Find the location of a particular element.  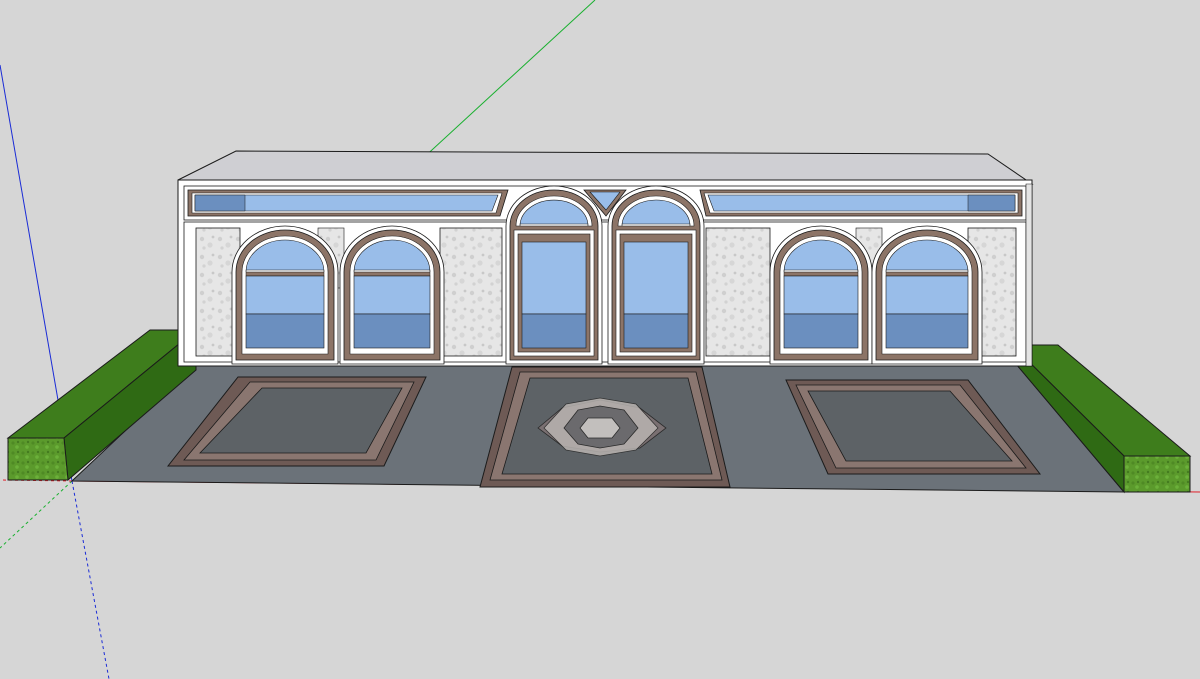

floor-tile-center is located at coordinates (605, 427).